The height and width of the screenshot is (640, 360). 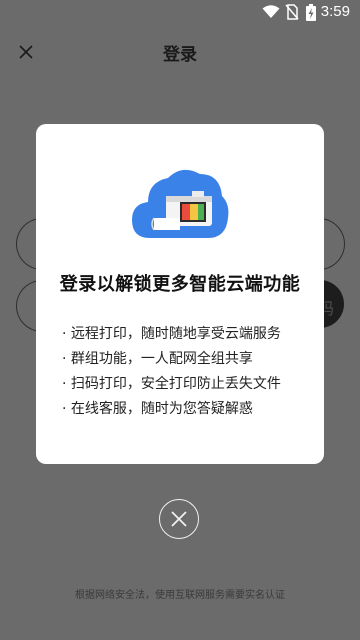 What do you see at coordinates (271, 11) in the screenshot?
I see `wifi-icon` at bounding box center [271, 11].